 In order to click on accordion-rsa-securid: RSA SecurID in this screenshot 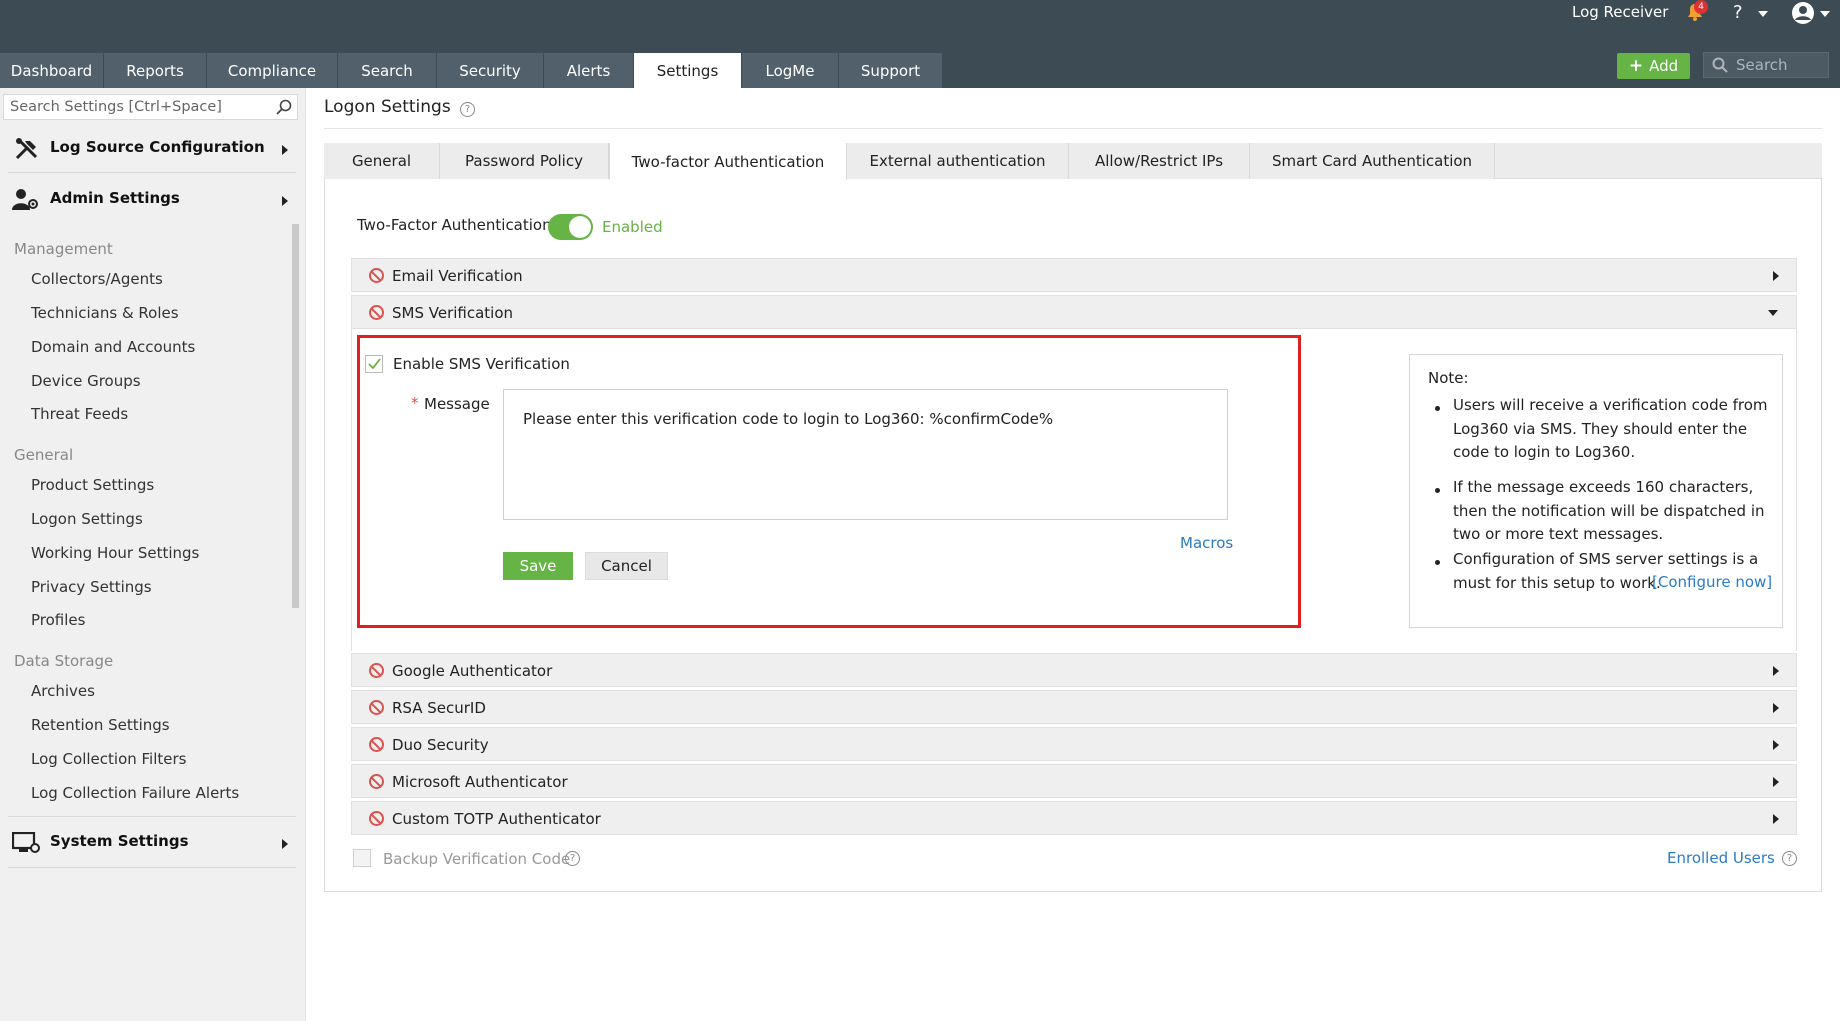, I will do `click(1074, 707)`.